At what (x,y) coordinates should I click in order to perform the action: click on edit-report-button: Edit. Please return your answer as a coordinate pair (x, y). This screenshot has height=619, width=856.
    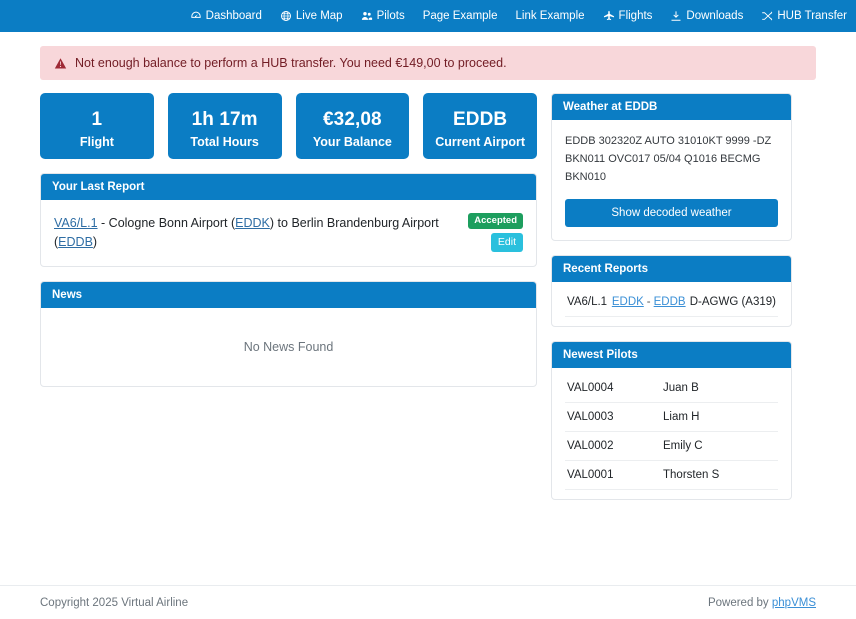
    Looking at the image, I should click on (506, 242).